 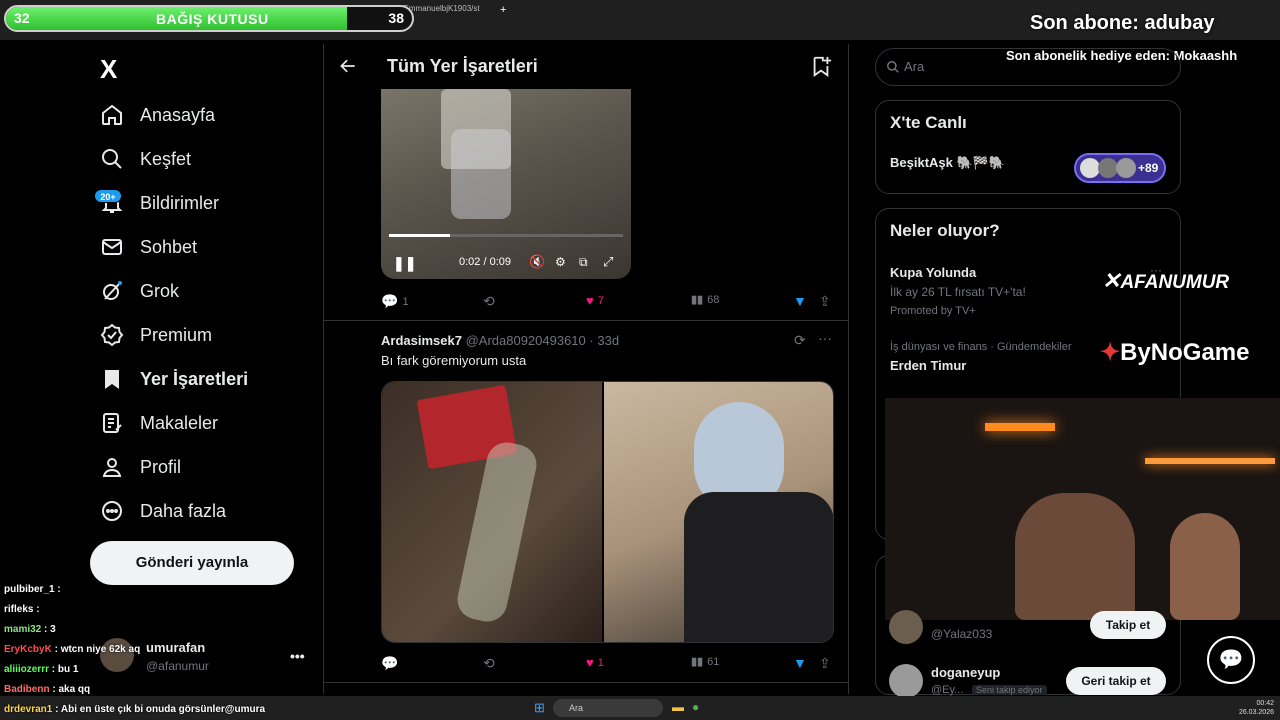 I want to click on like-button: ♥ 1, so click(x=595, y=662).